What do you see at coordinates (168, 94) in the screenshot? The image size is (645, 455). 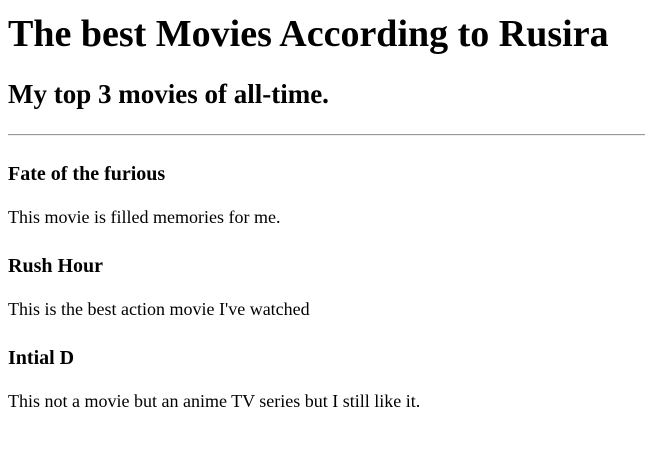 I see `page-subtitle: My top 3 movies of all-time.` at bounding box center [168, 94].